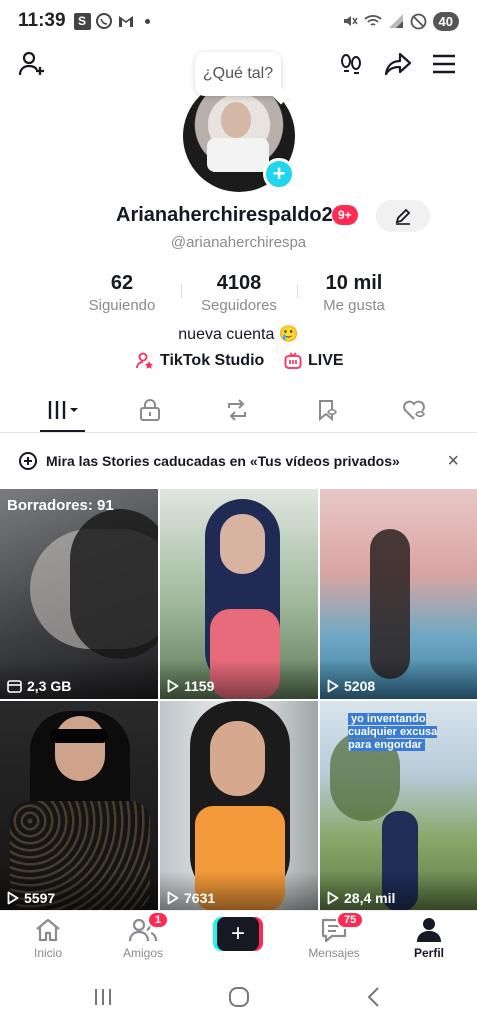 The image size is (477, 1024). What do you see at coordinates (360, 686) in the screenshot?
I see `video-stat-value: 5208` at bounding box center [360, 686].